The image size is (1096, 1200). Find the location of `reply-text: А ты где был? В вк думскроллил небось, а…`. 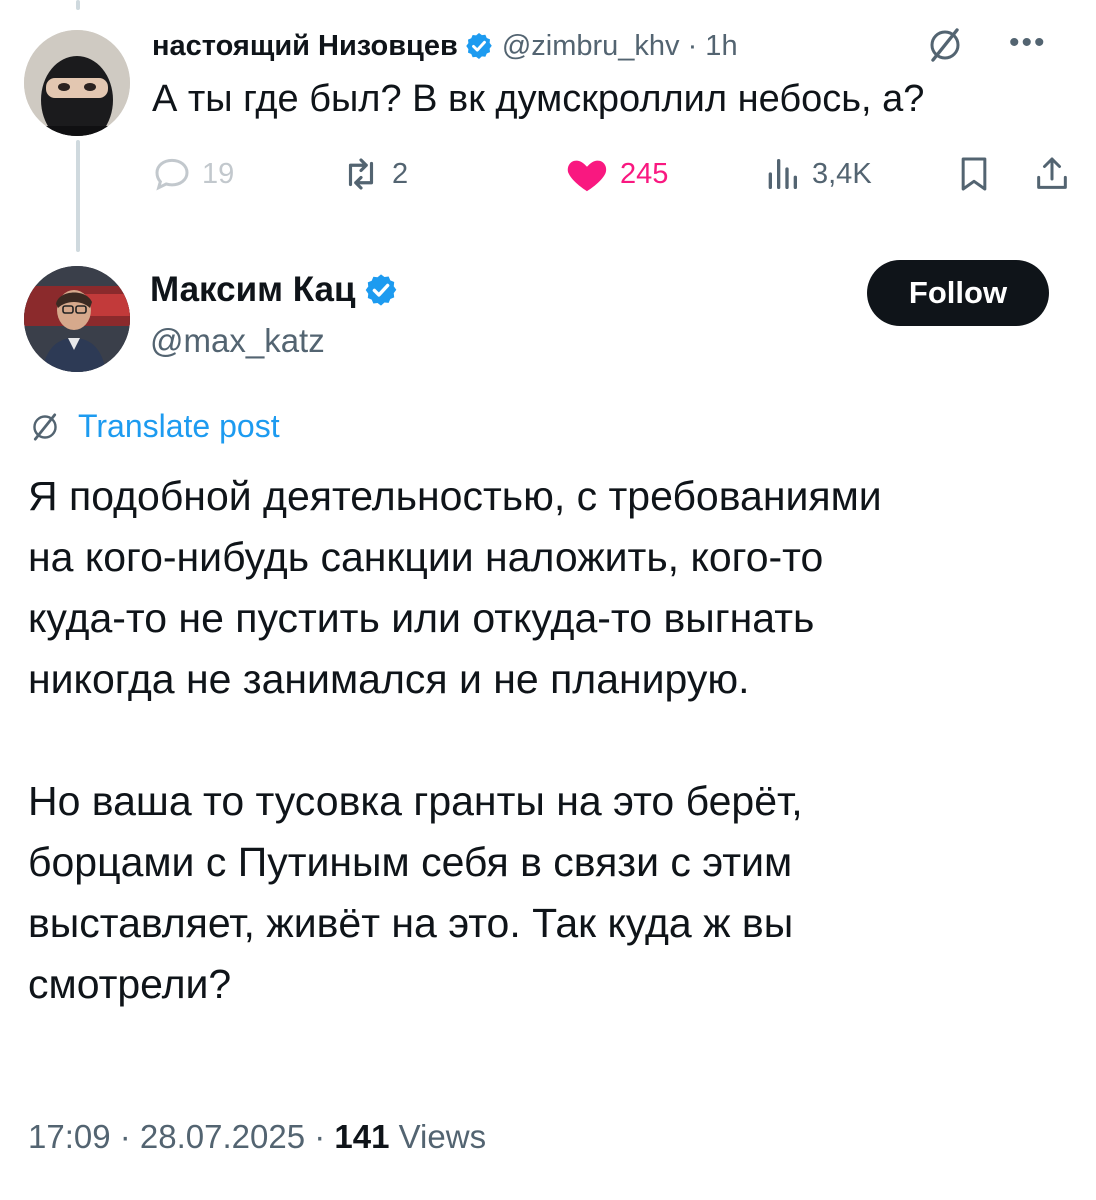

reply-text: А ты где был? В вк думскроллил небось, а… is located at coordinates (538, 99).